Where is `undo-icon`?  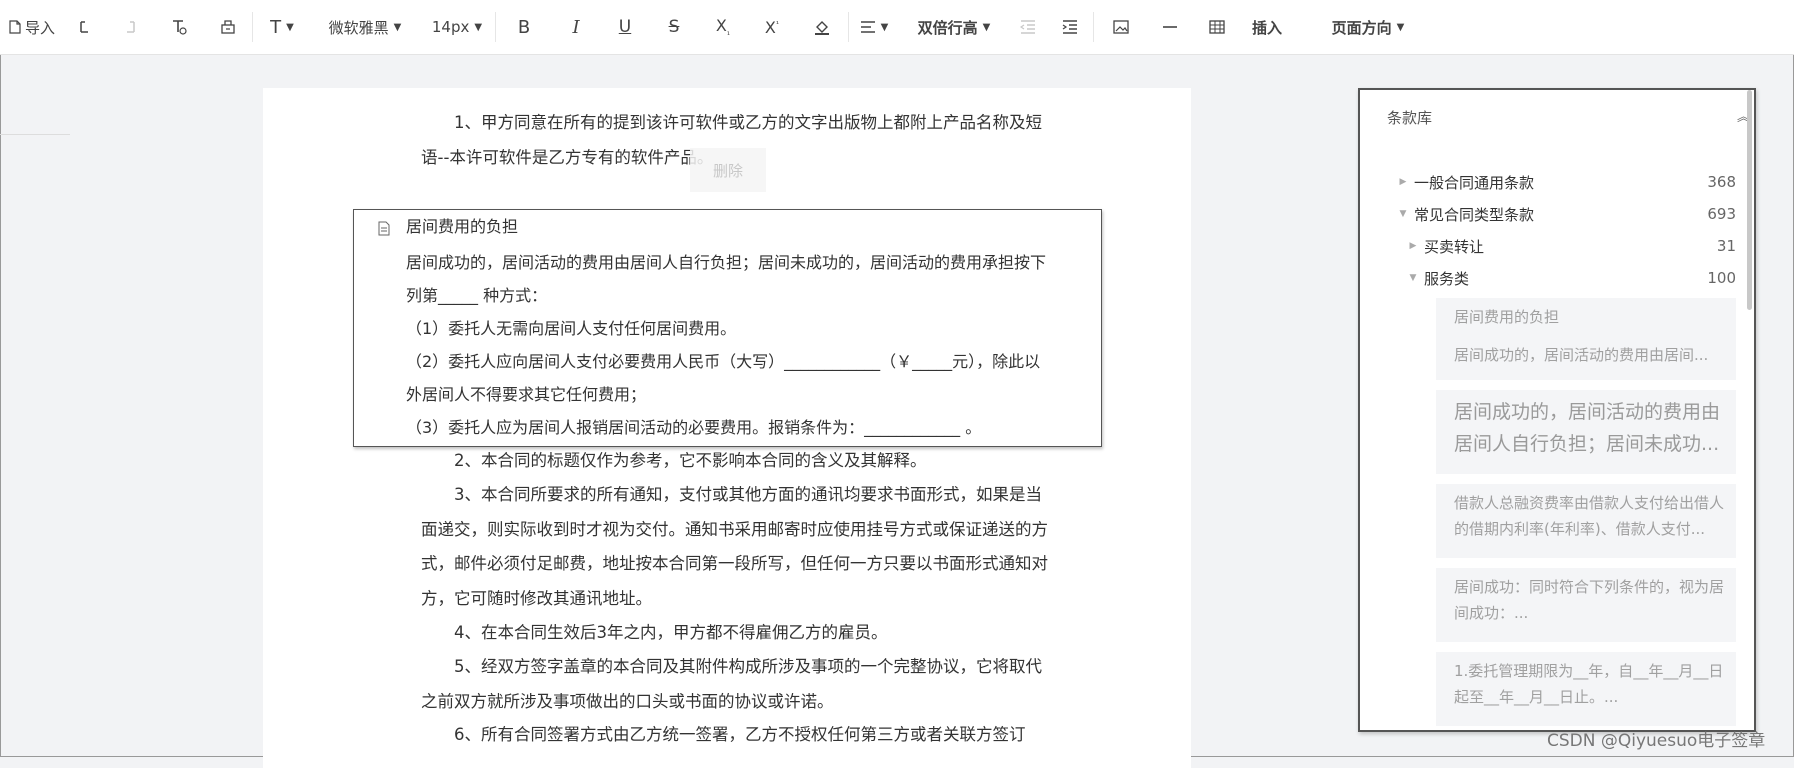 undo-icon is located at coordinates (84, 27).